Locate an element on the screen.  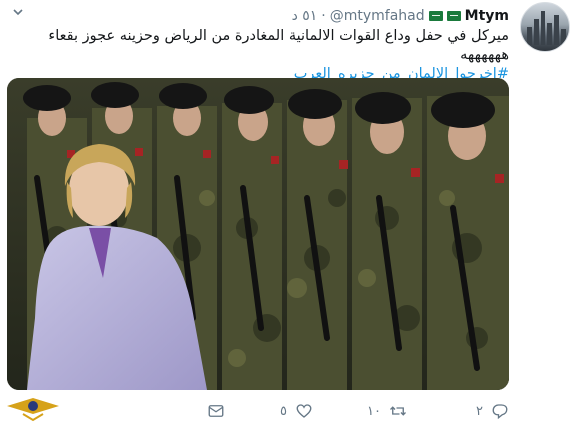
avatar is located at coordinates (545, 27).